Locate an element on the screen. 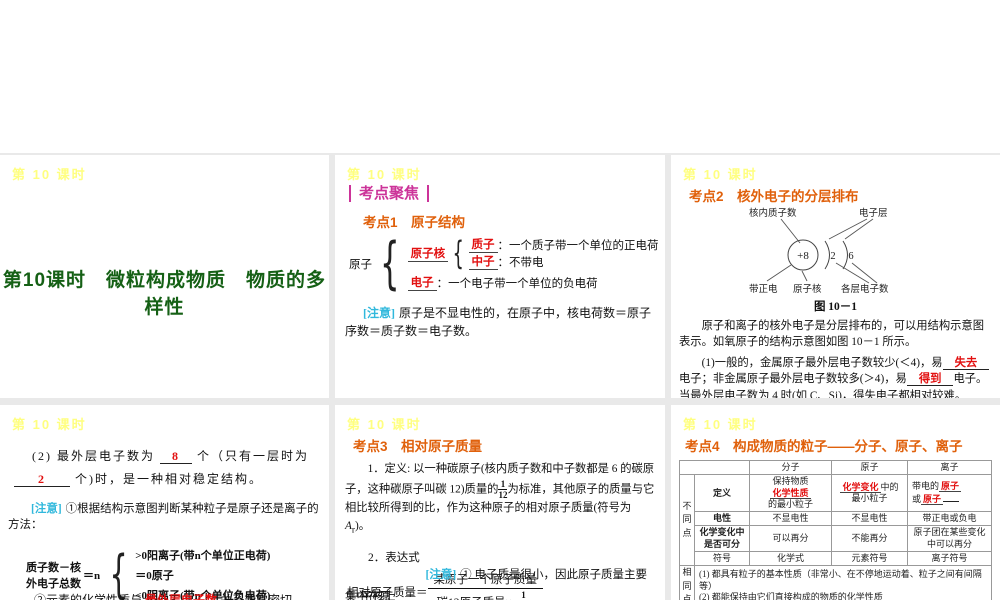 The width and height of the screenshot is (1000, 600). cell-ion-divisibility: 原子团在某些变化中可以再分 is located at coordinates (949, 538).